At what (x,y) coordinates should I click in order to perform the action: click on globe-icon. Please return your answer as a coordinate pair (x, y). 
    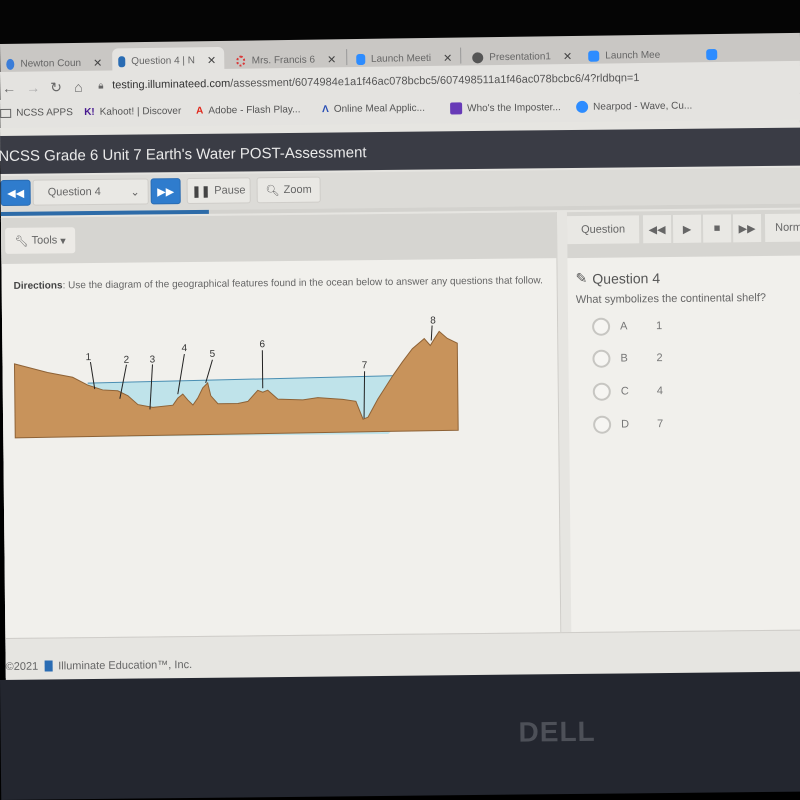
    Looking at the image, I should click on (478, 57).